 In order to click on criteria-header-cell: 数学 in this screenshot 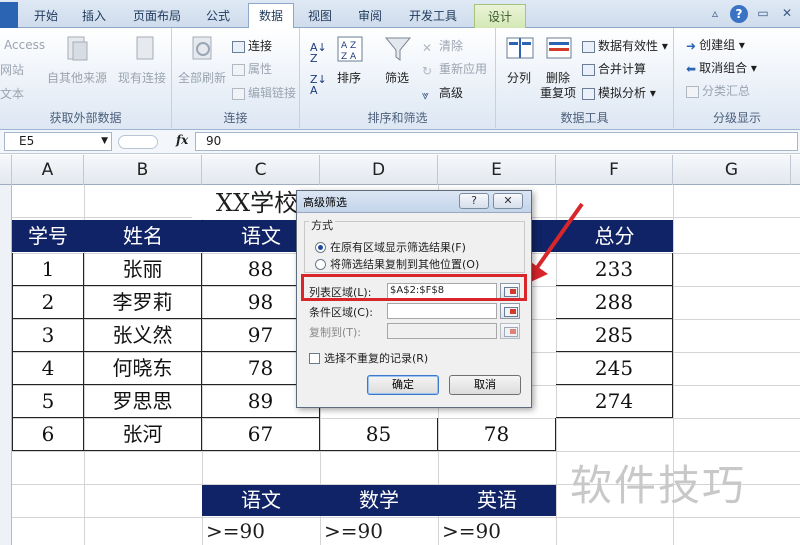, I will do `click(379, 500)`.